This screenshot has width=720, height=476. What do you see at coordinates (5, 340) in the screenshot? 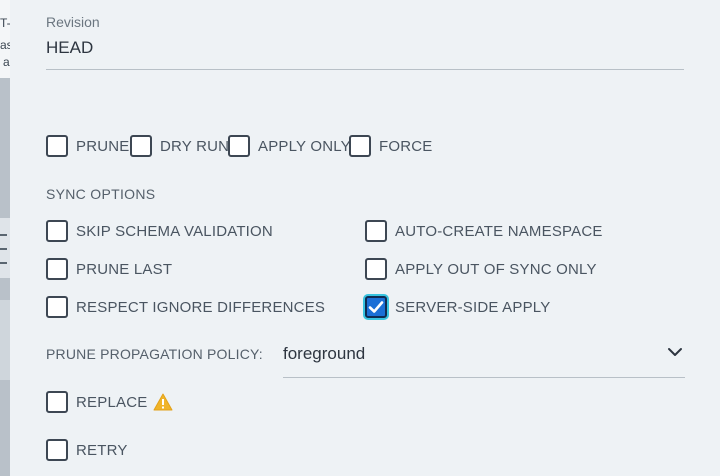
I see `background-block` at bounding box center [5, 340].